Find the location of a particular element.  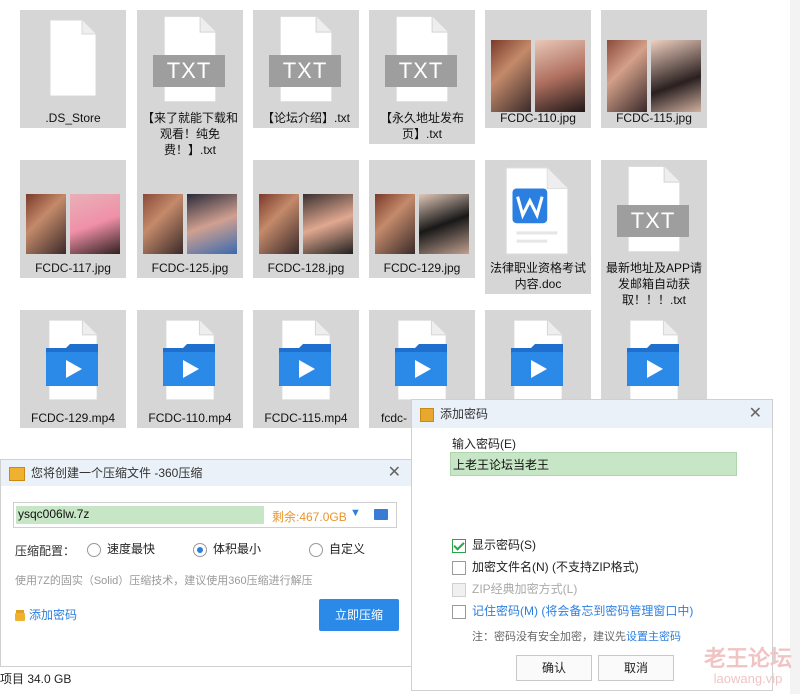

option-fastest: 速度最快 is located at coordinates (121, 548).